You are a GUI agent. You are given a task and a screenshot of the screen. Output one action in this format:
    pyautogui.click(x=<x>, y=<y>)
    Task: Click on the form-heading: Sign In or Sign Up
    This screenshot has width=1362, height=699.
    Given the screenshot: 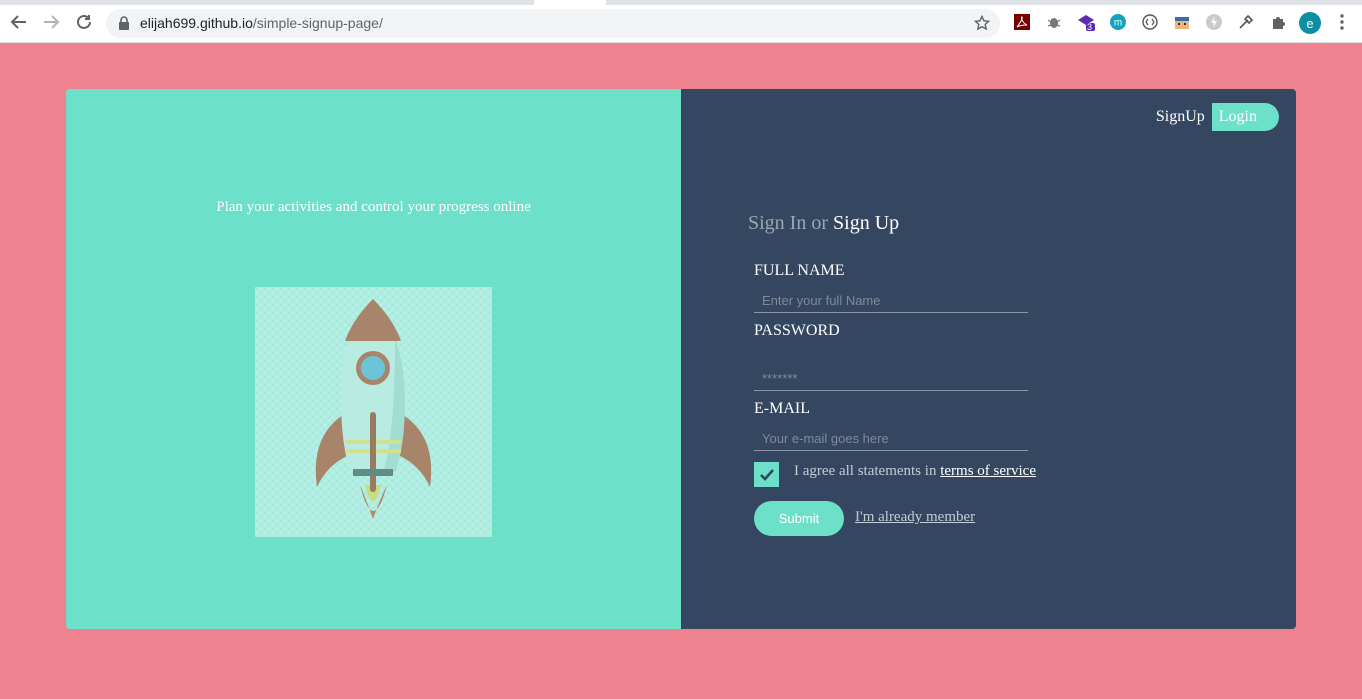 What is the action you would take?
    pyautogui.click(x=823, y=223)
    